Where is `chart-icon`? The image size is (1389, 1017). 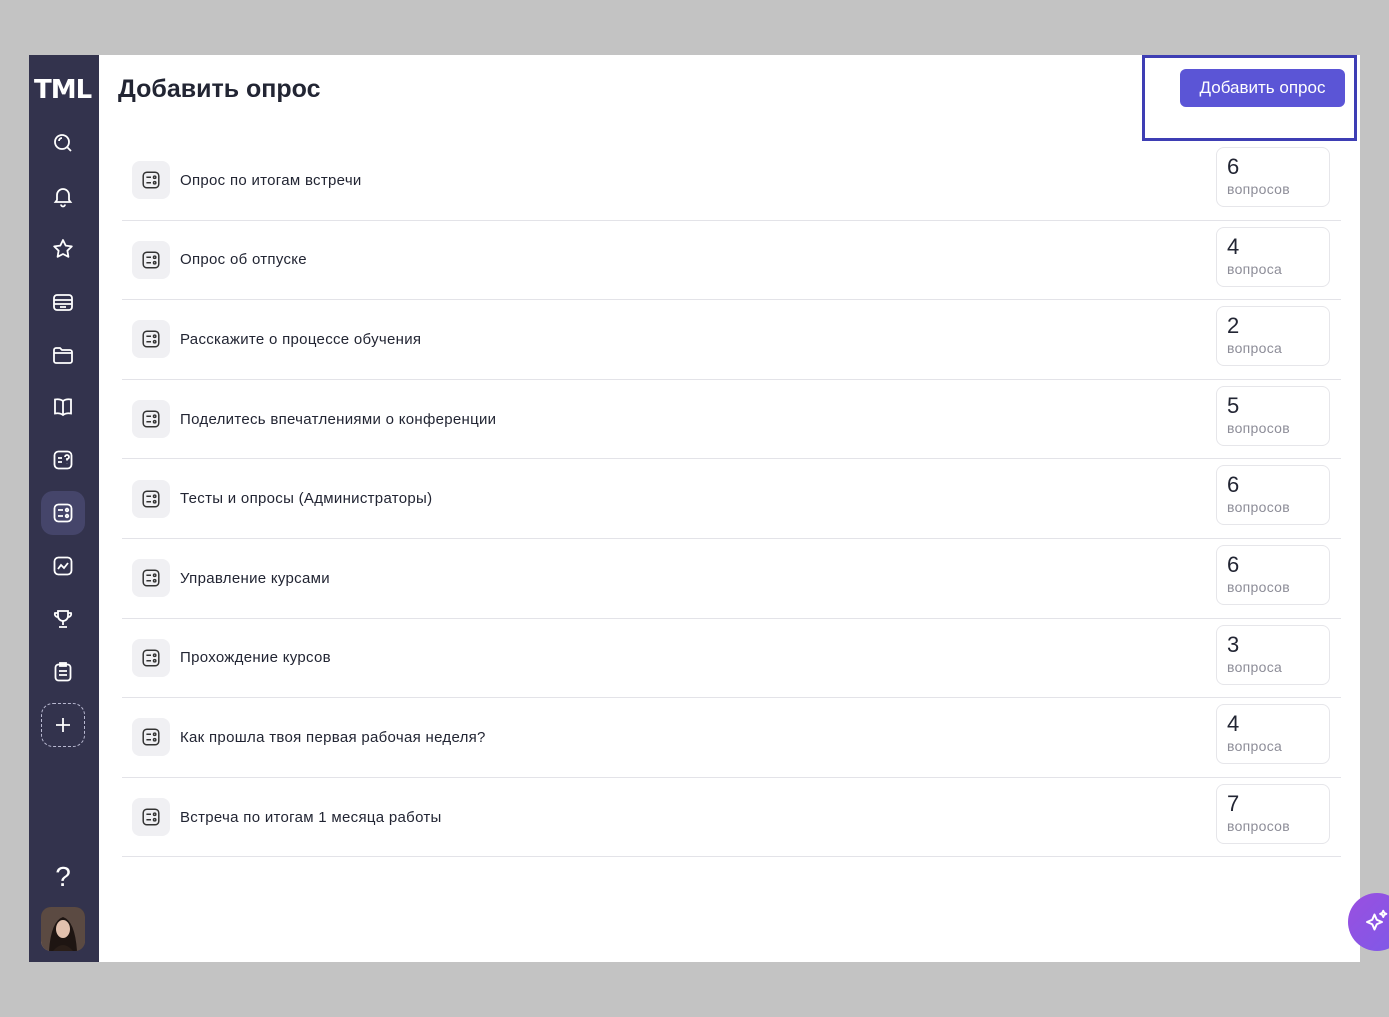
chart-icon is located at coordinates (63, 566).